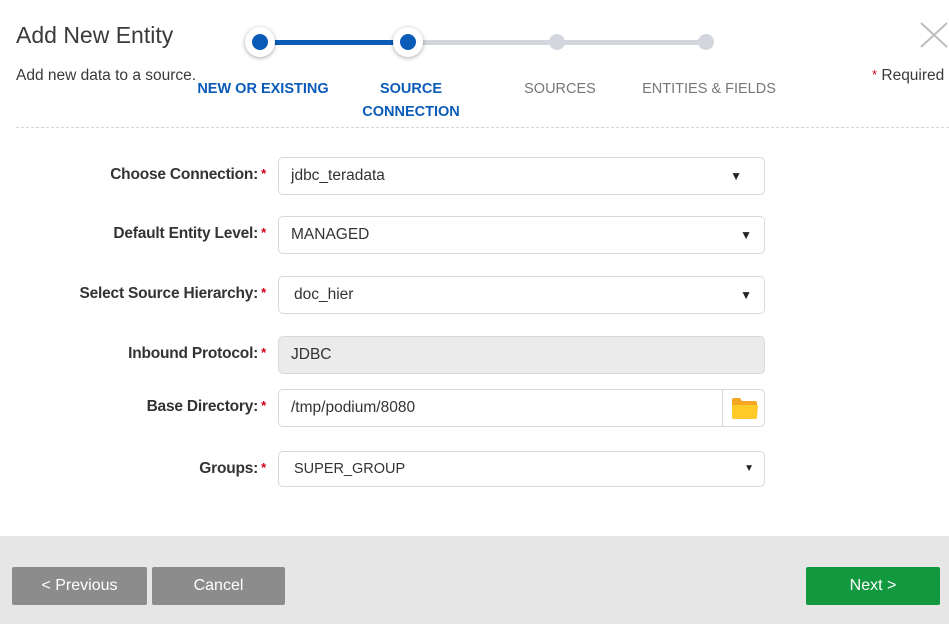 The image size is (949, 624). I want to click on stepper-progress-line-complete, so click(334, 42).